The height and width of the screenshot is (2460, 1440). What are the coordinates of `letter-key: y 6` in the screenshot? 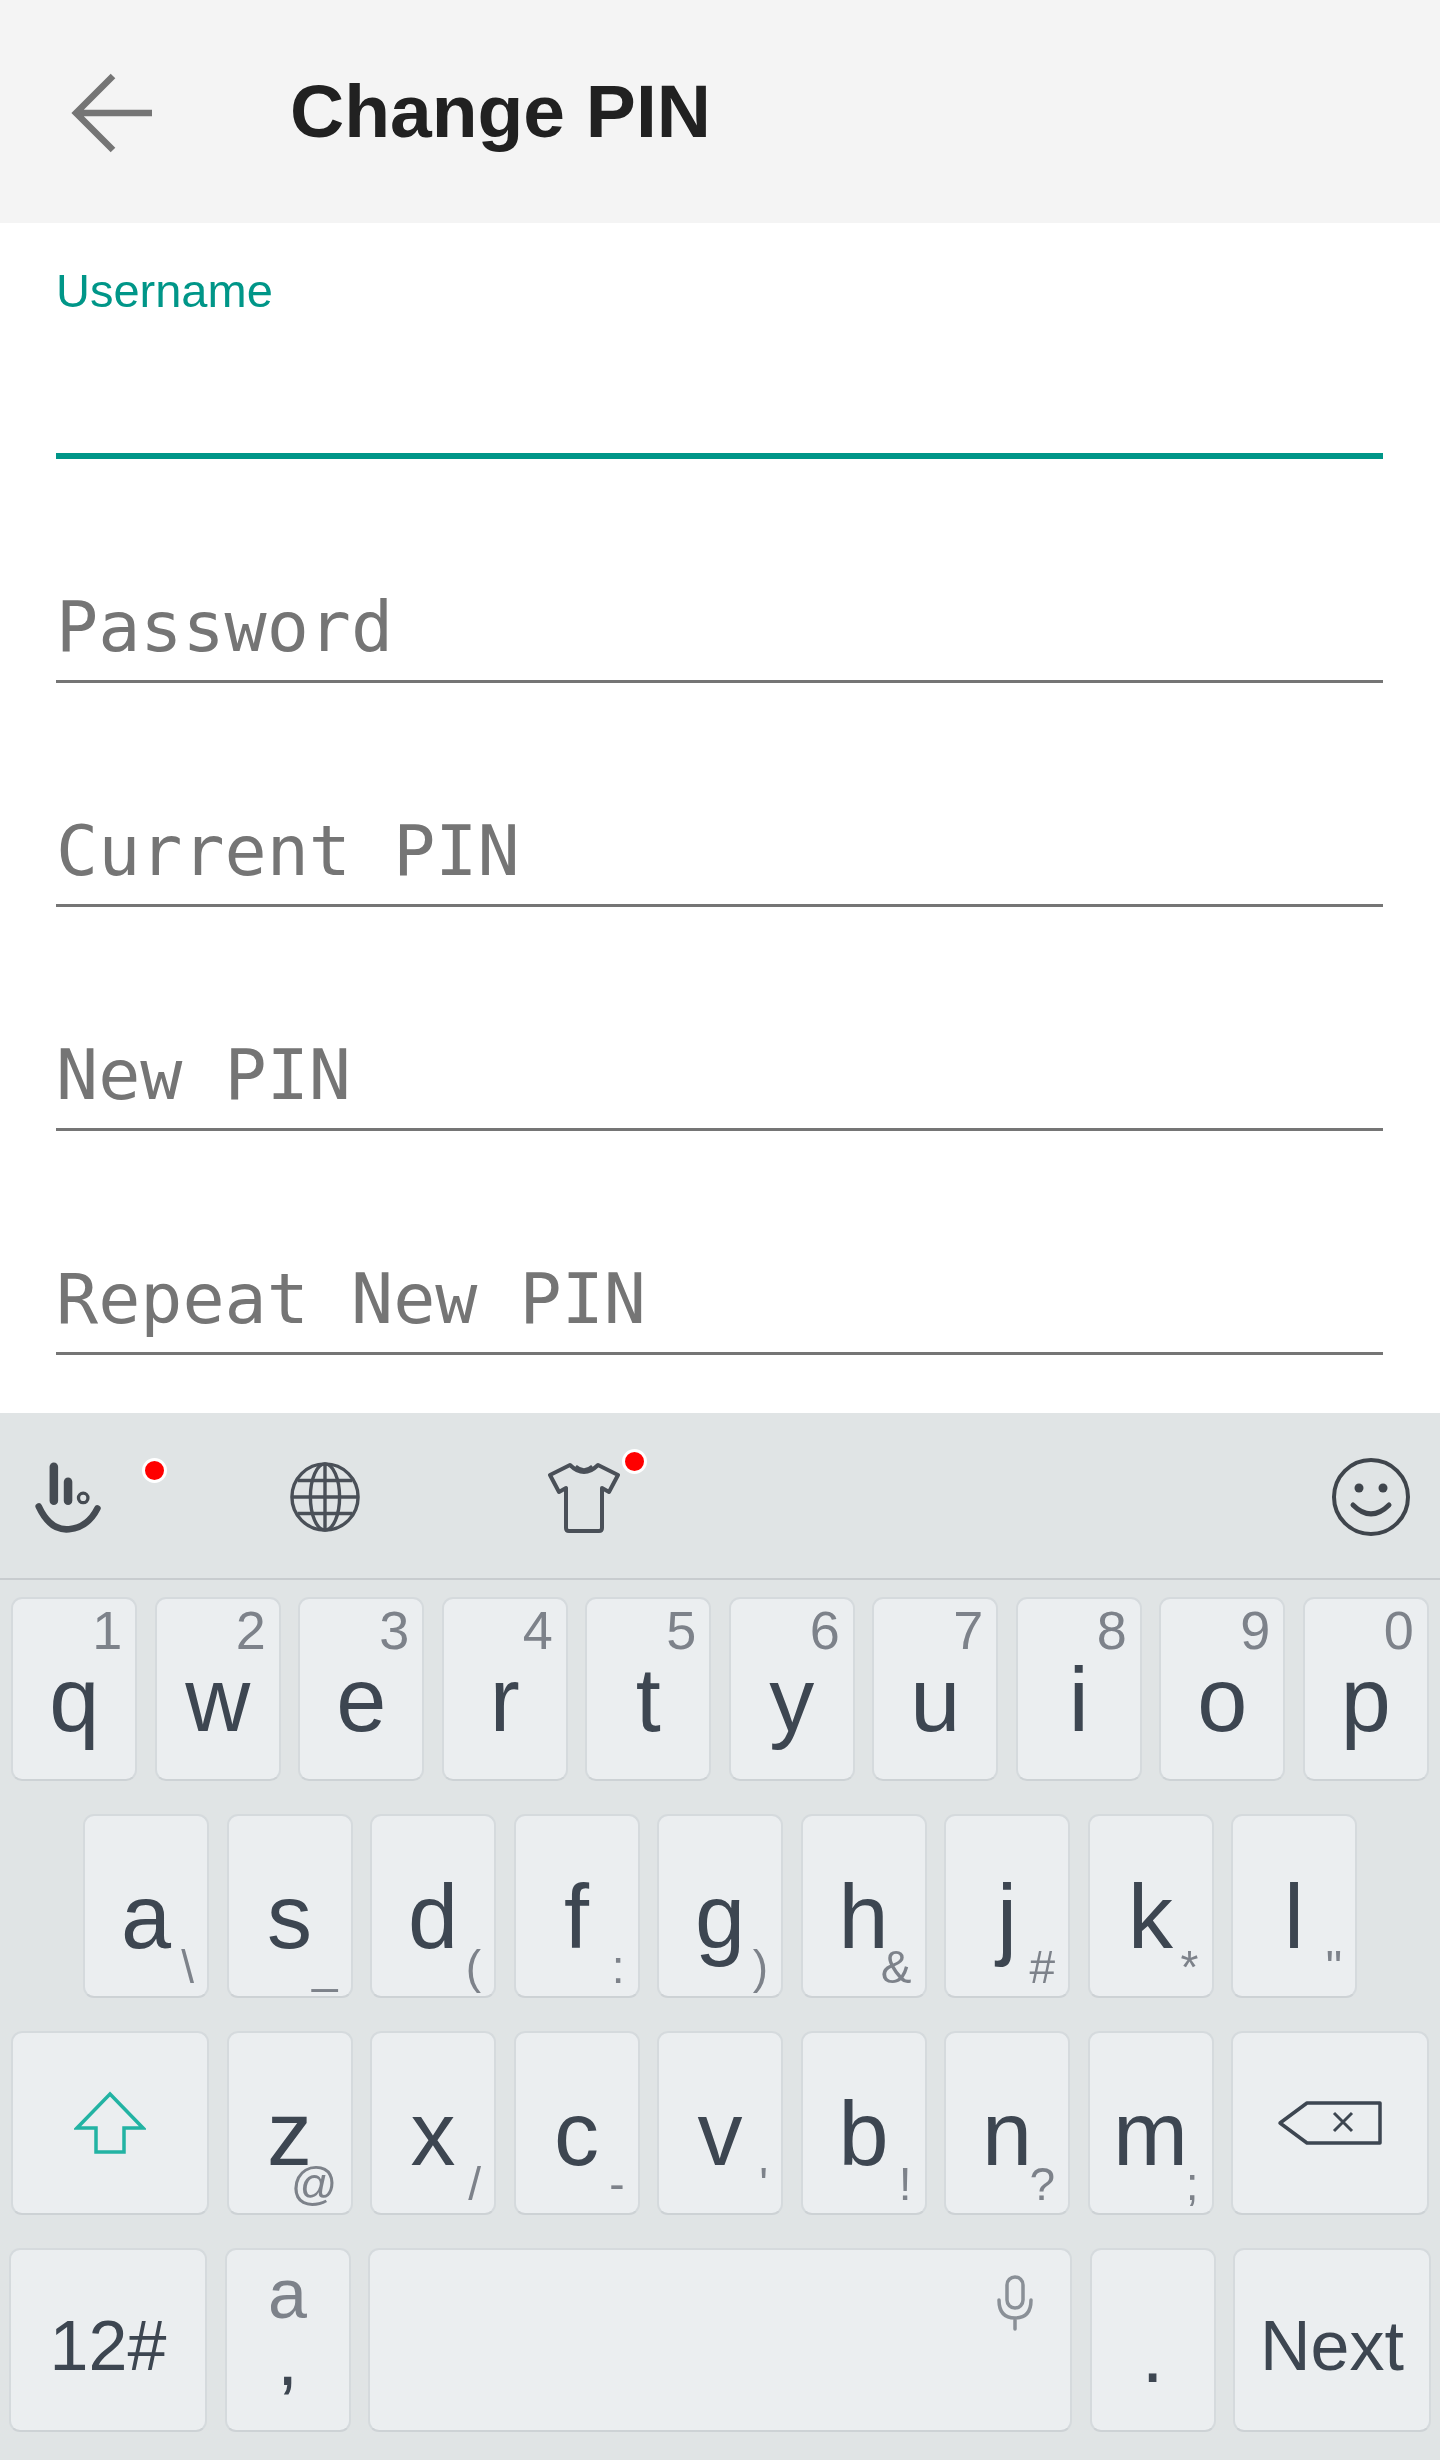 It's located at (791, 1689).